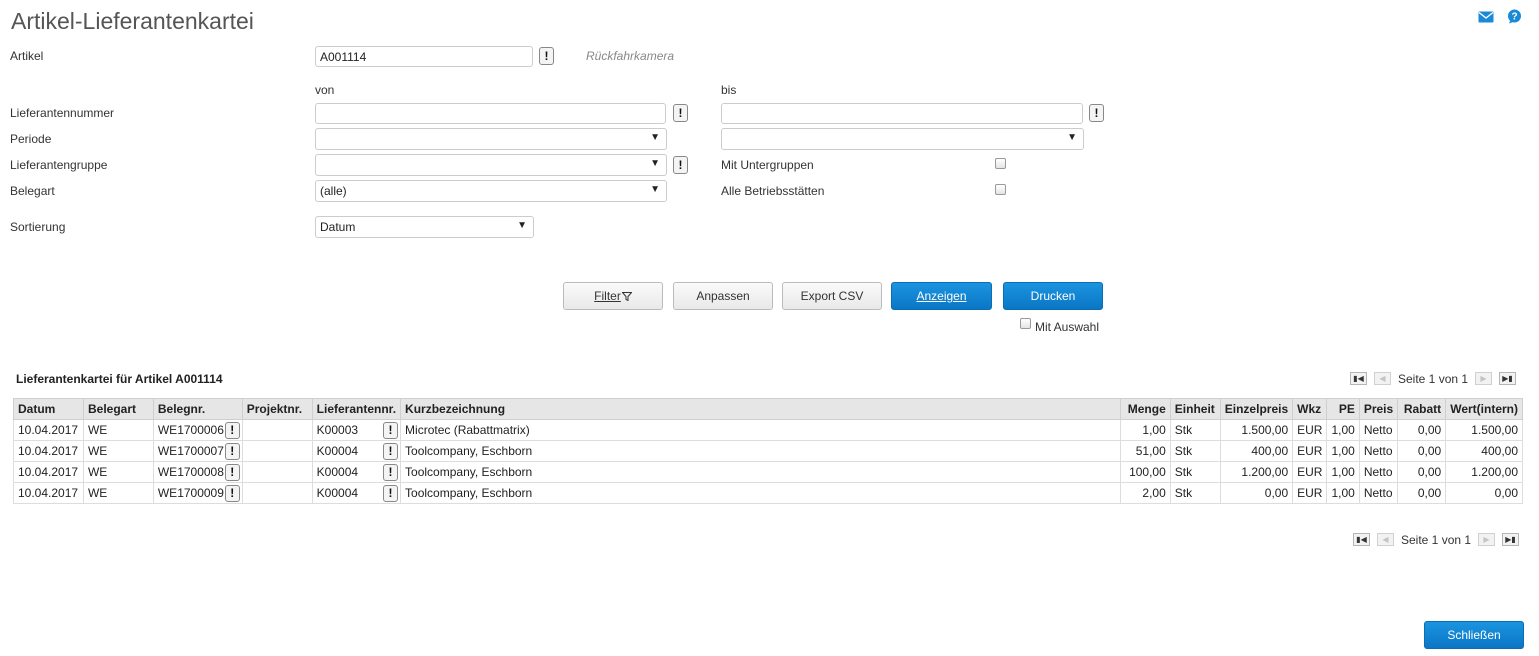 Image resolution: width=1539 pixels, height=656 pixels. What do you see at coordinates (680, 165) in the screenshot?
I see `lieferantengruppe-lookup-button: !` at bounding box center [680, 165].